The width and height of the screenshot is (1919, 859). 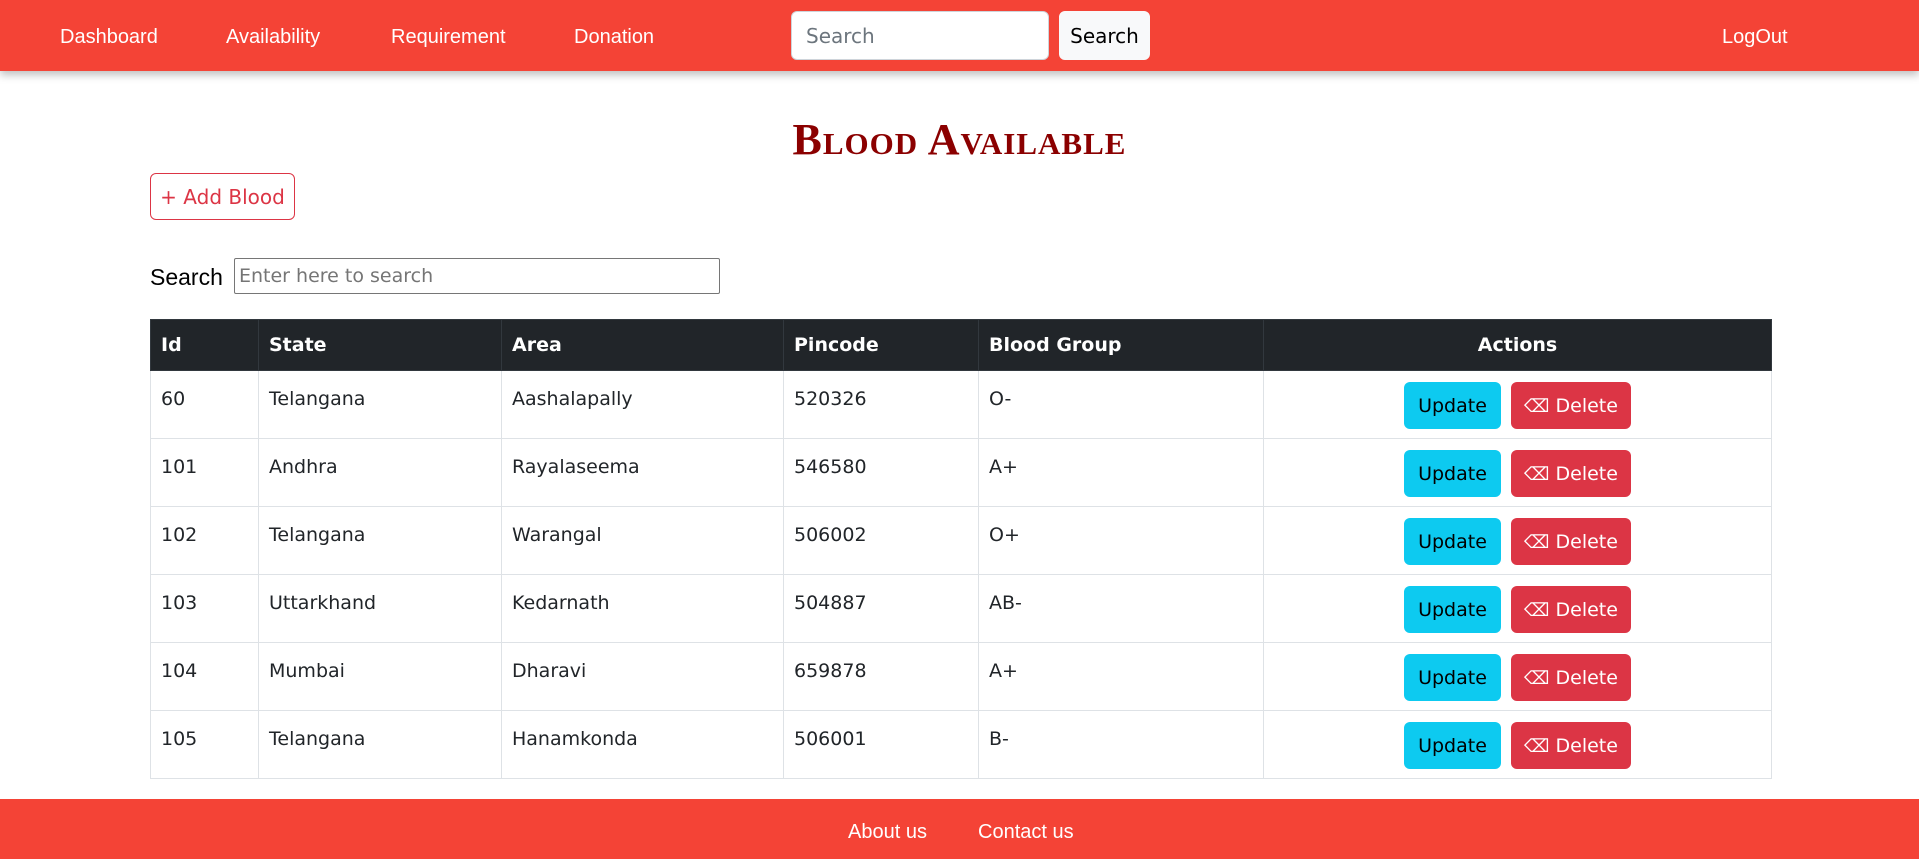 What do you see at coordinates (642, 404) in the screenshot?
I see `cell-area: Aashalapally` at bounding box center [642, 404].